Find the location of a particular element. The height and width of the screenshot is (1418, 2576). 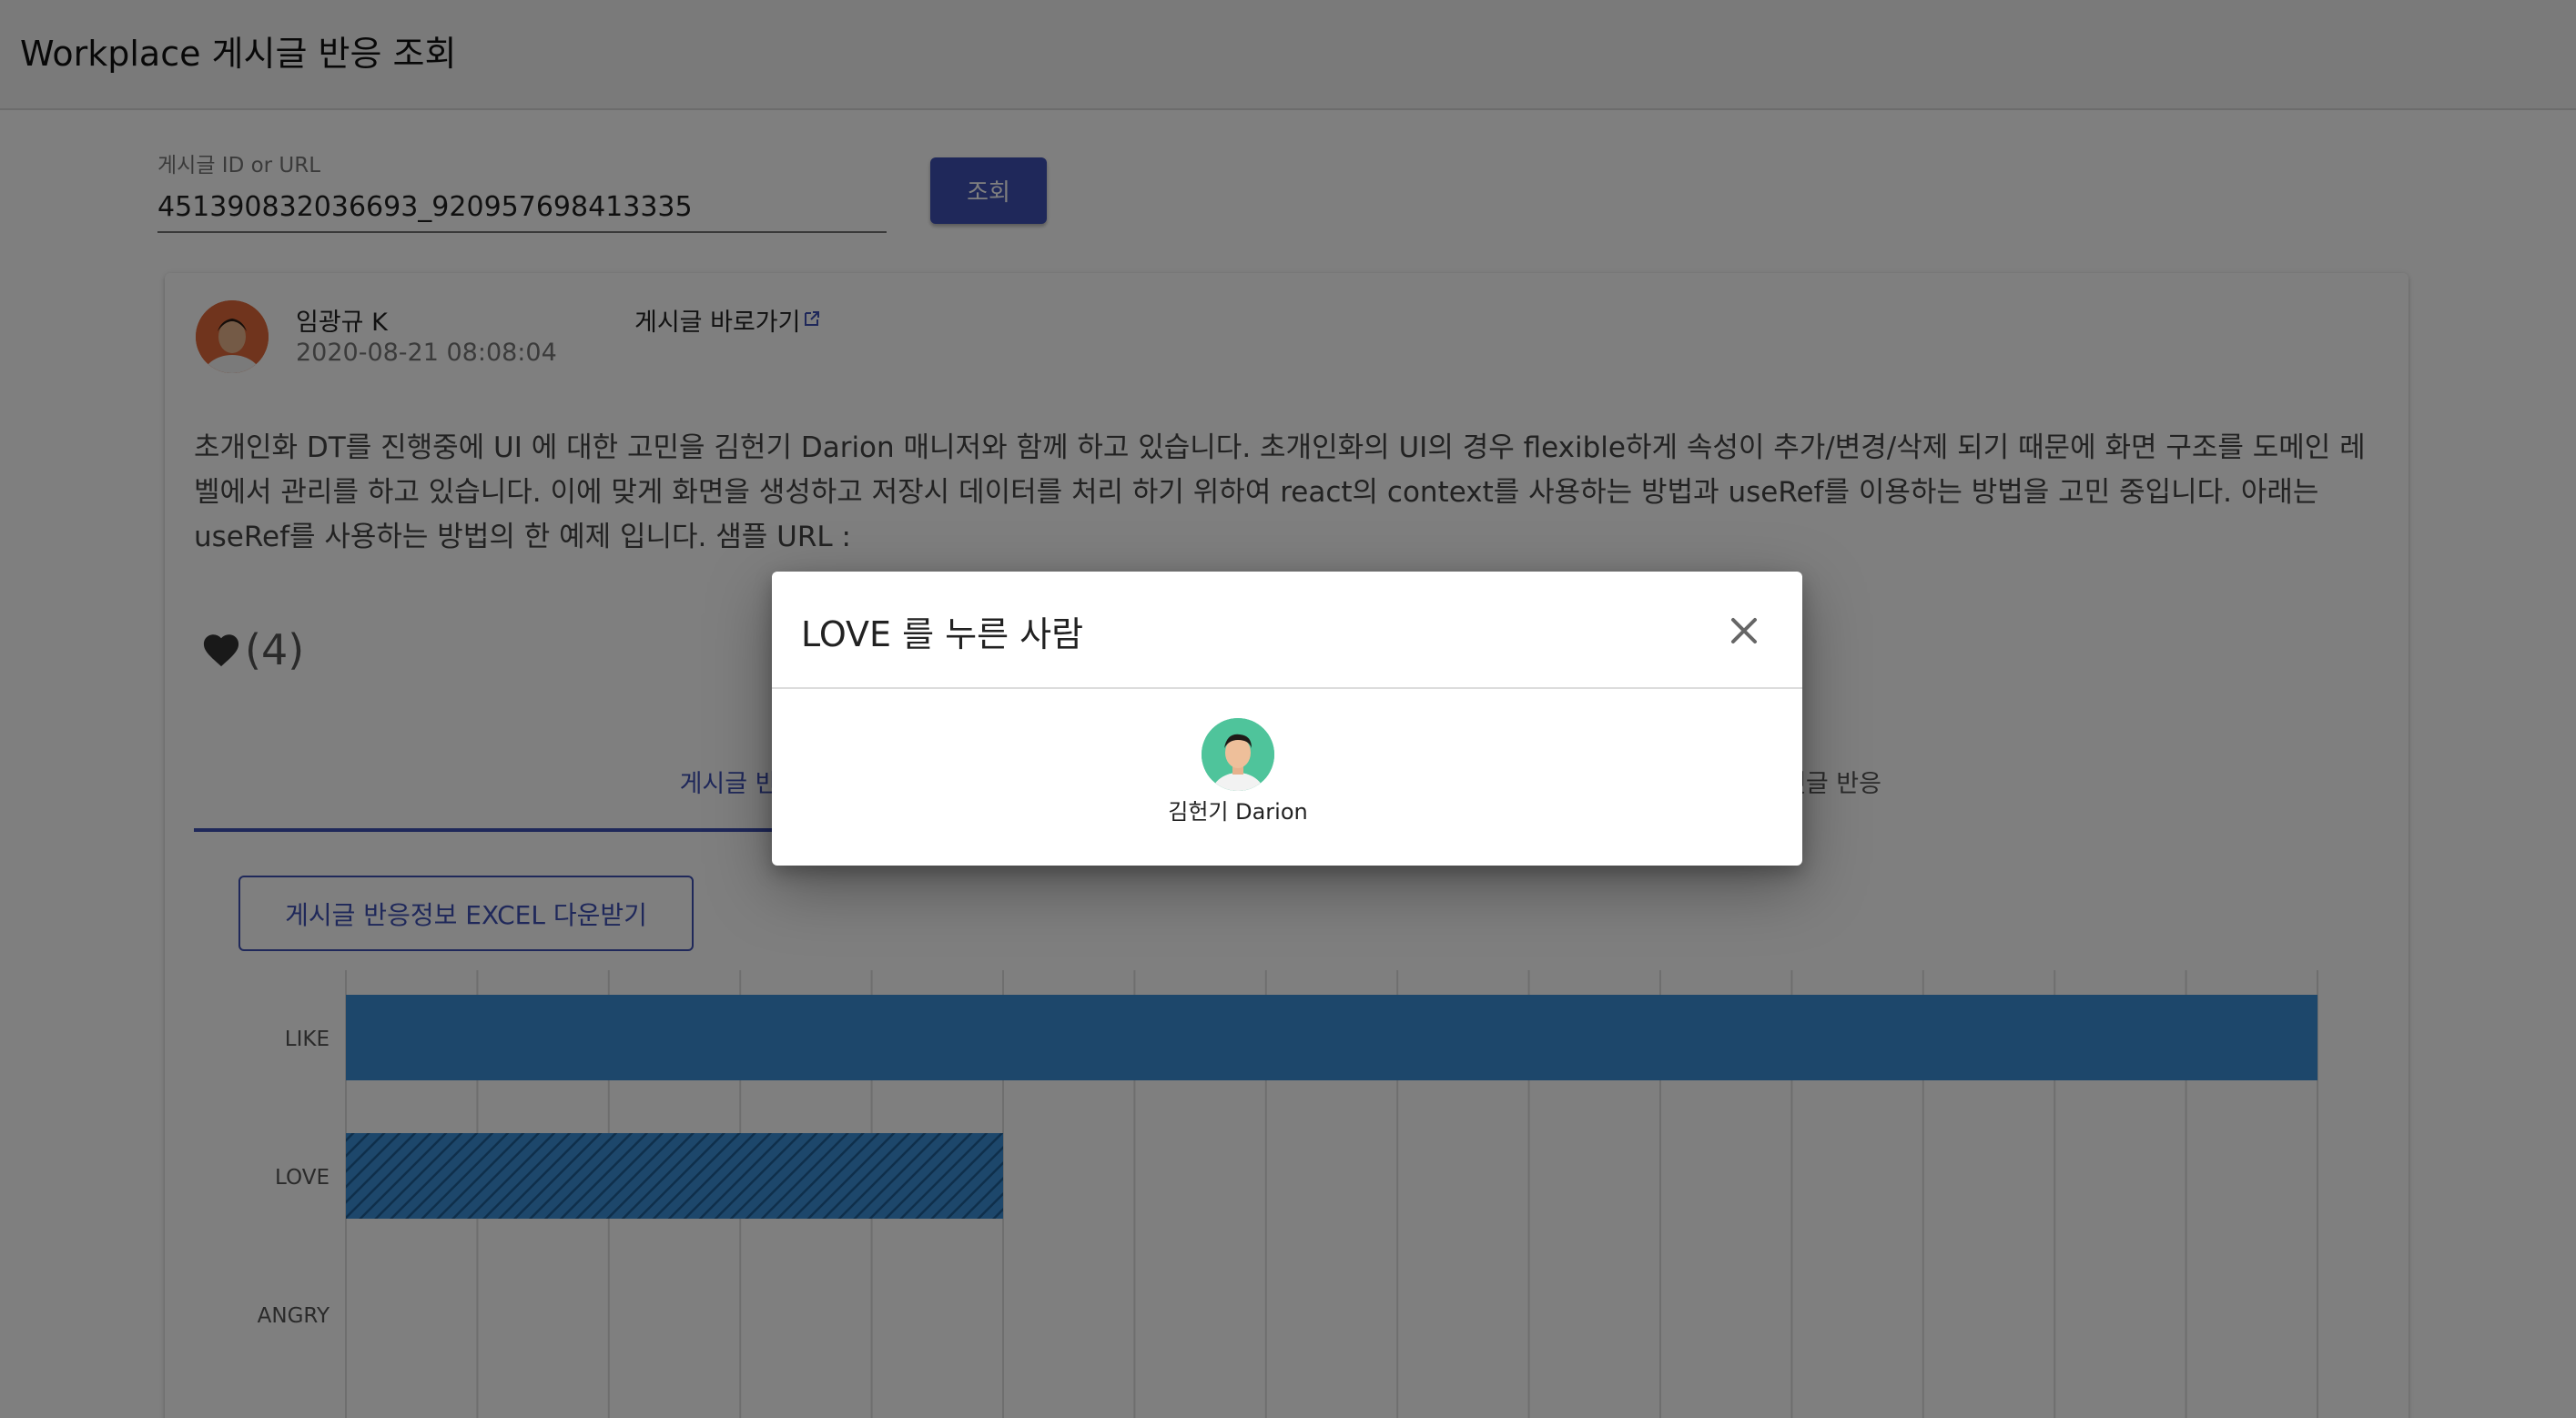

dialog-header: LOVE 를 누른 사람 is located at coordinates (1287, 631).